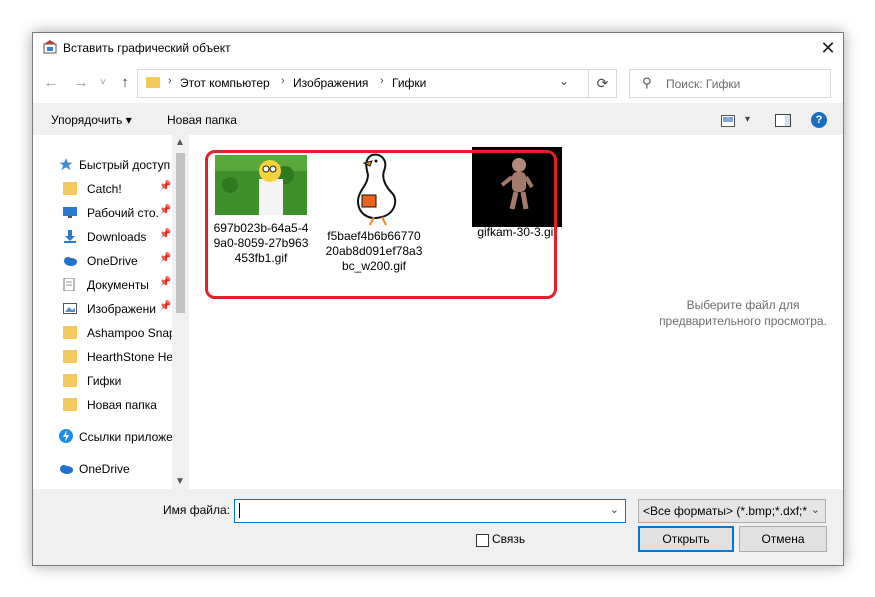 The width and height of the screenshot is (875, 597). Describe the element at coordinates (51, 83) in the screenshot. I see `back-button: ←` at that location.